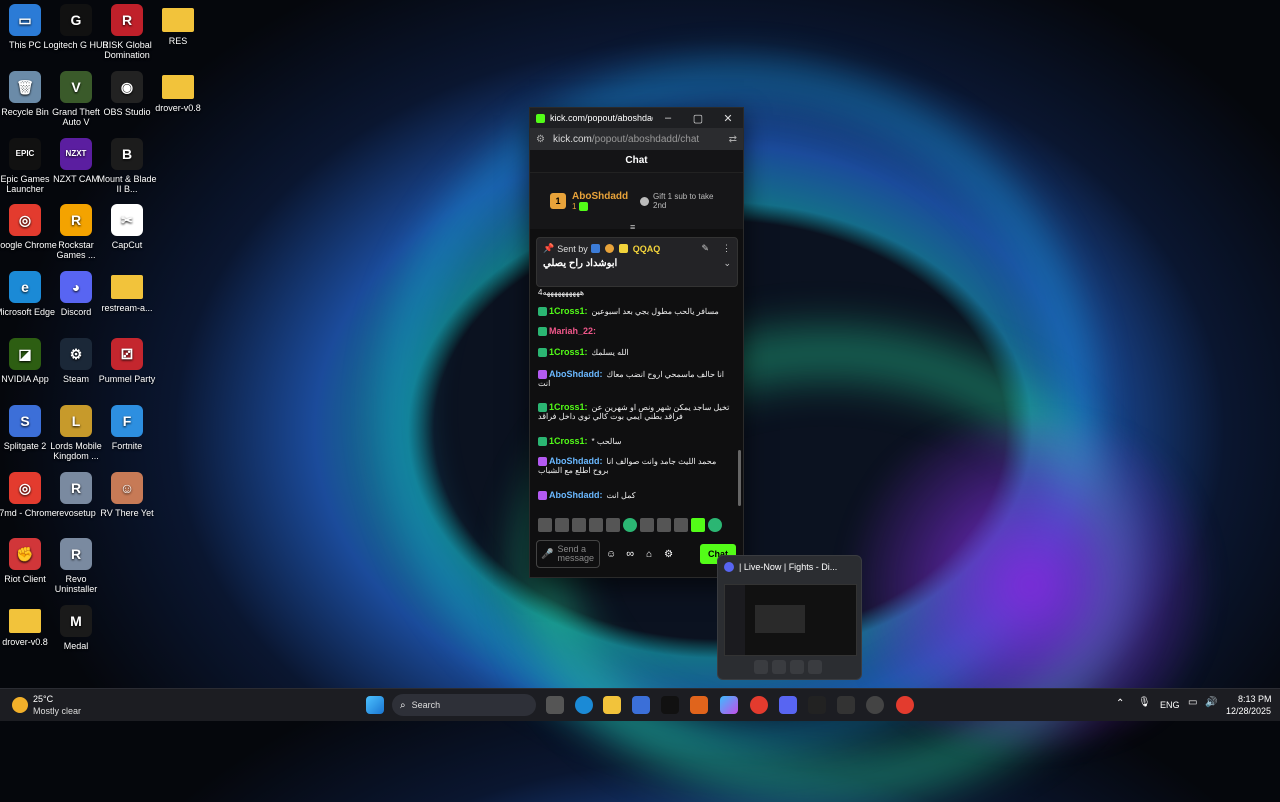  Describe the element at coordinates (779, 667) in the screenshot. I see `mic-icon` at that location.